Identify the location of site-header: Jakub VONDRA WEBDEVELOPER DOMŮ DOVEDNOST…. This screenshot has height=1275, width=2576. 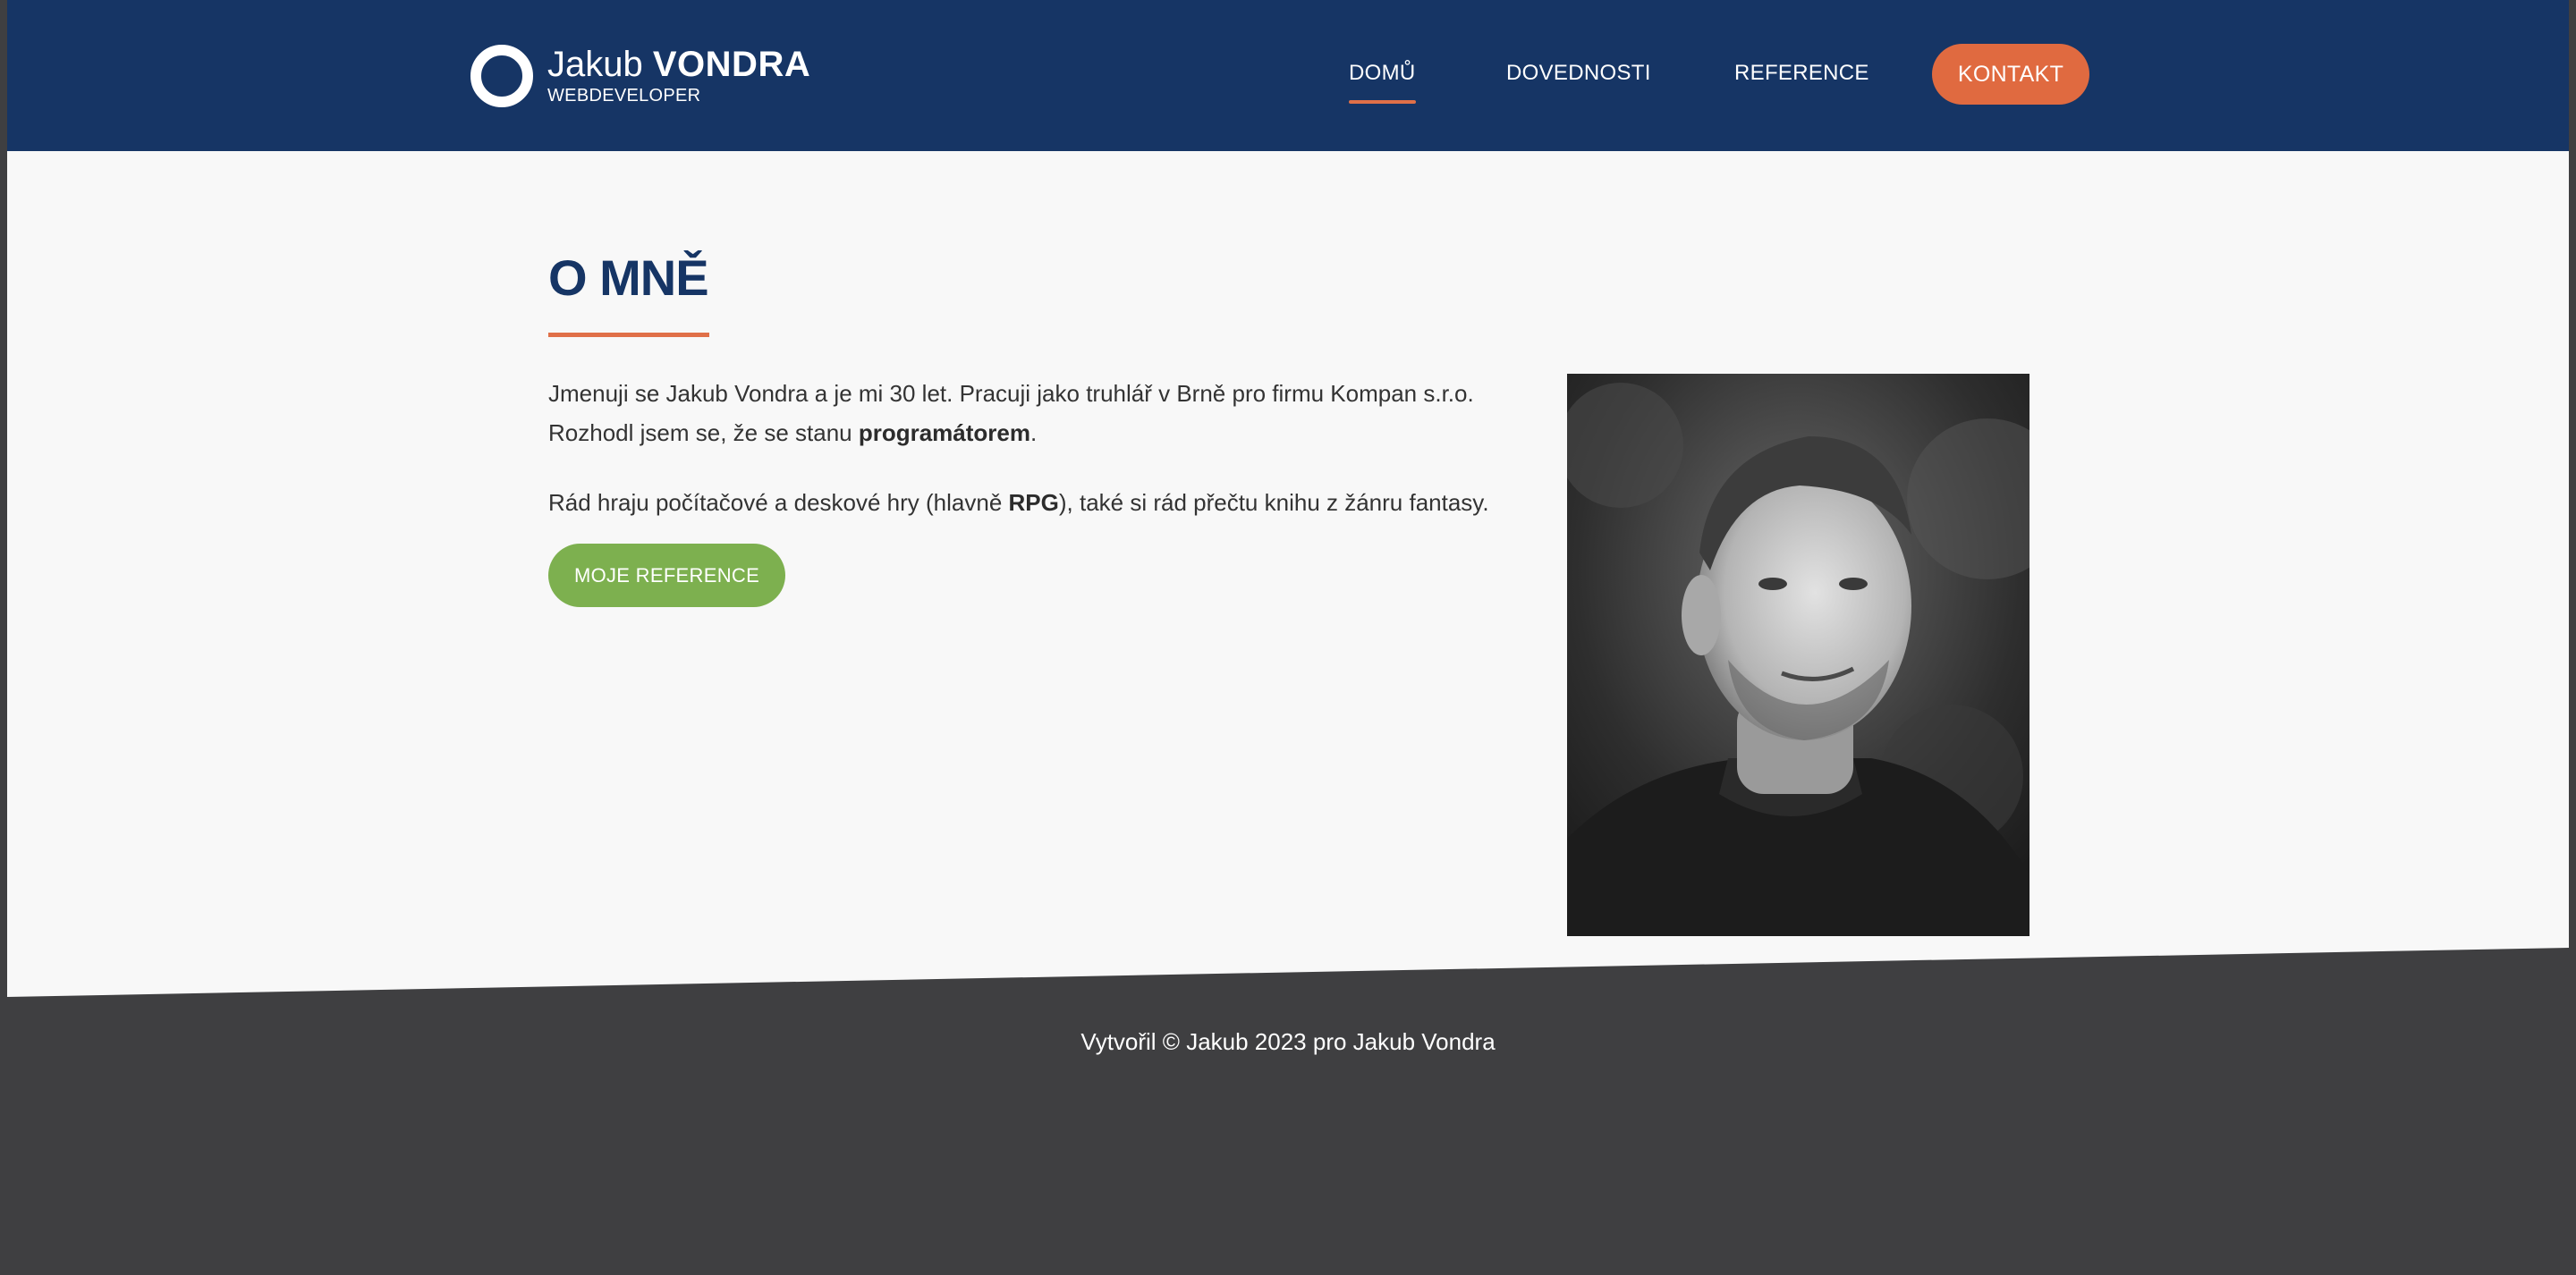
(1288, 75).